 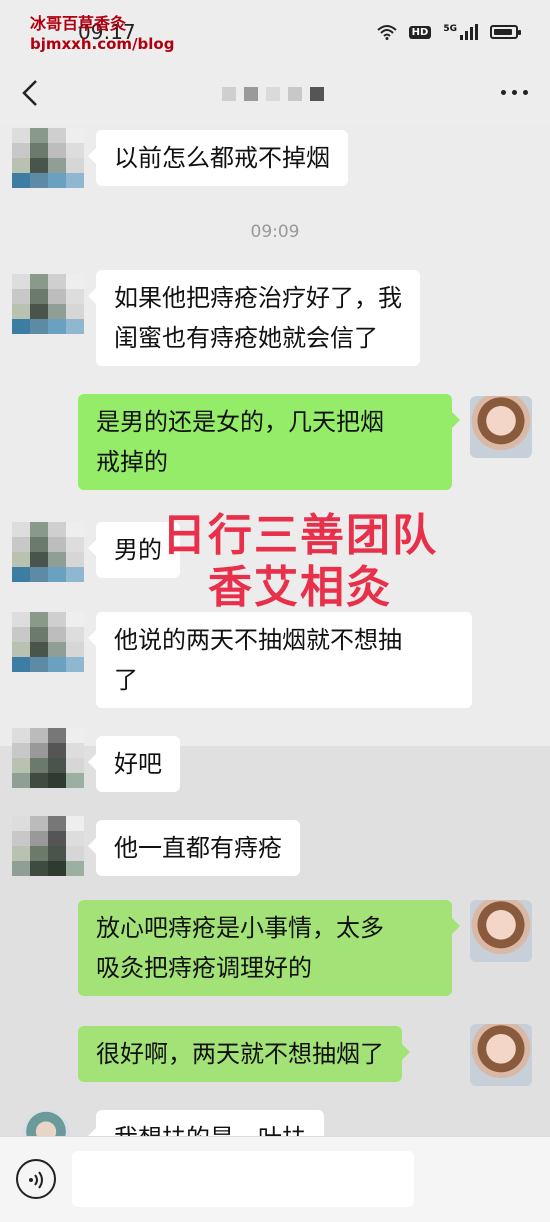 What do you see at coordinates (420, 32) in the screenshot?
I see `hd-badge: HD` at bounding box center [420, 32].